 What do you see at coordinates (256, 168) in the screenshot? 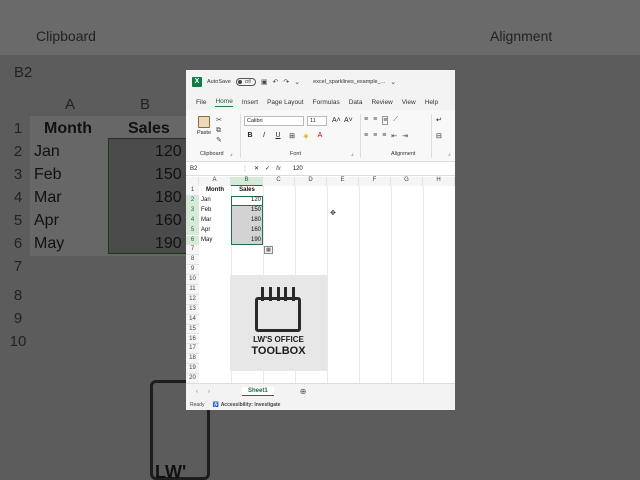
I see `cancel-formula-icon: ✕` at bounding box center [256, 168].